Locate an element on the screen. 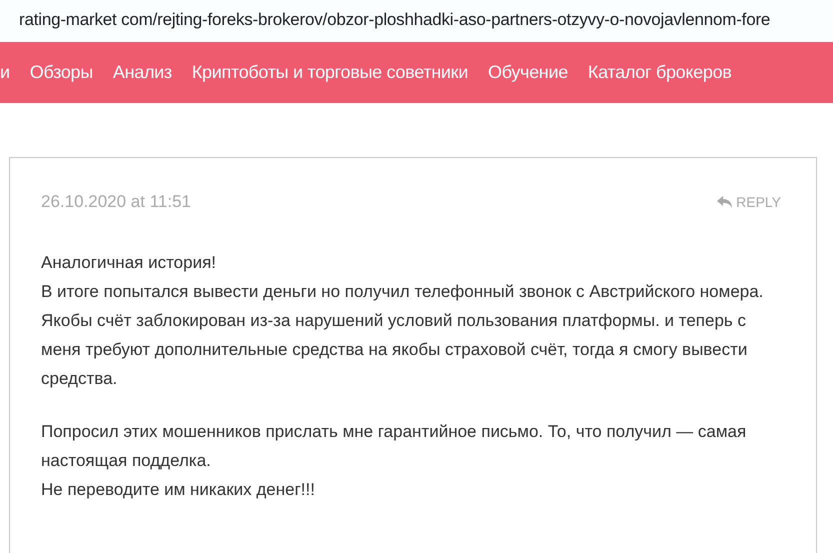 The image size is (833, 553). comment-date: 26.10.2020 at 11:51 is located at coordinates (116, 202).